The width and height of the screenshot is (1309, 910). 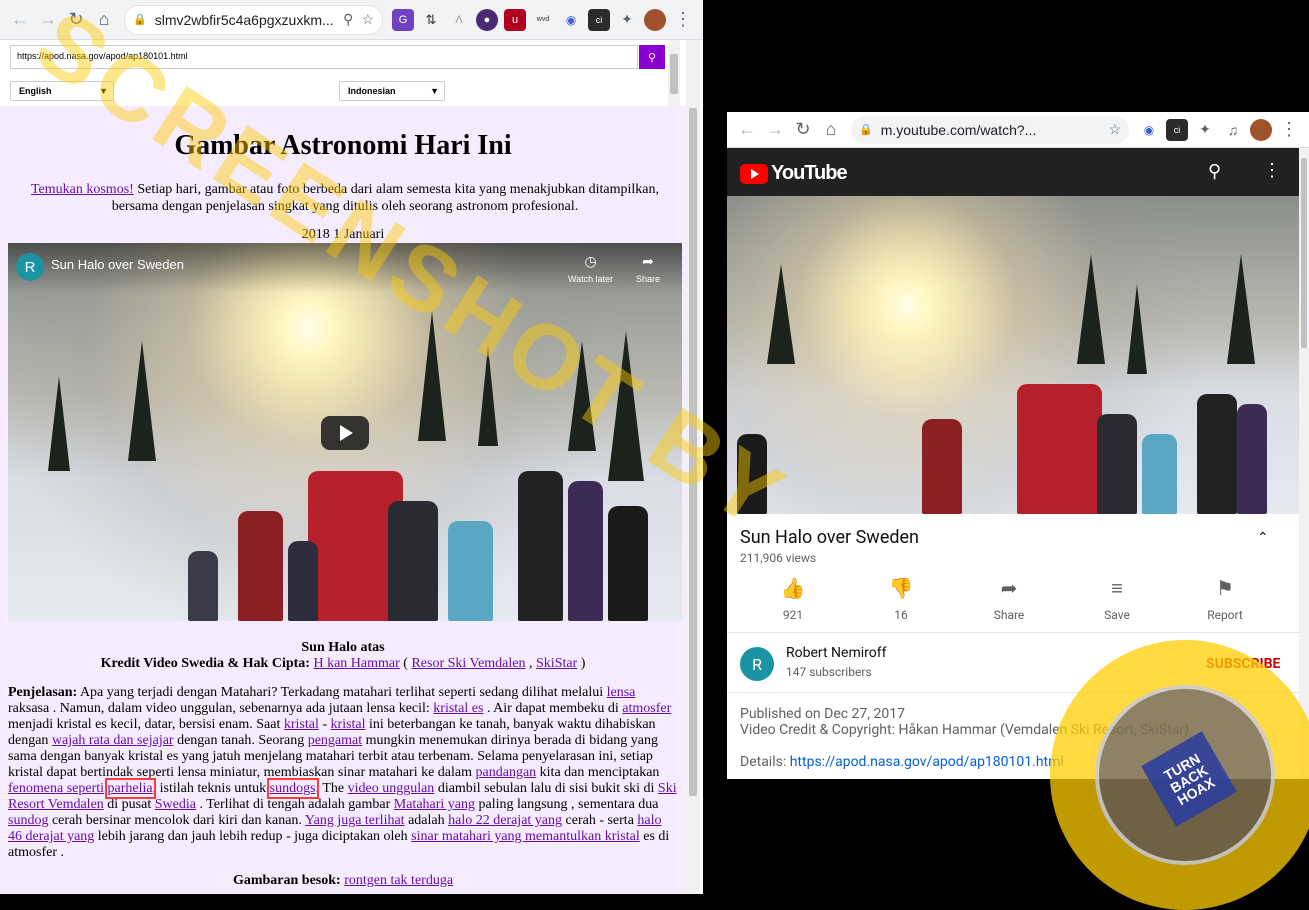 I want to click on link-wajah-rata: wajah rata dan sejajar, so click(x=113, y=740).